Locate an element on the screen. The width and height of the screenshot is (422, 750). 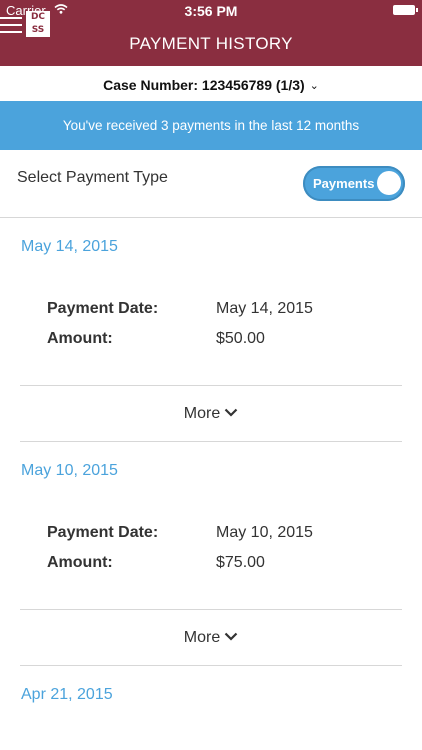
payment-card: Apr 21, 2015 is located at coordinates (211, 707).